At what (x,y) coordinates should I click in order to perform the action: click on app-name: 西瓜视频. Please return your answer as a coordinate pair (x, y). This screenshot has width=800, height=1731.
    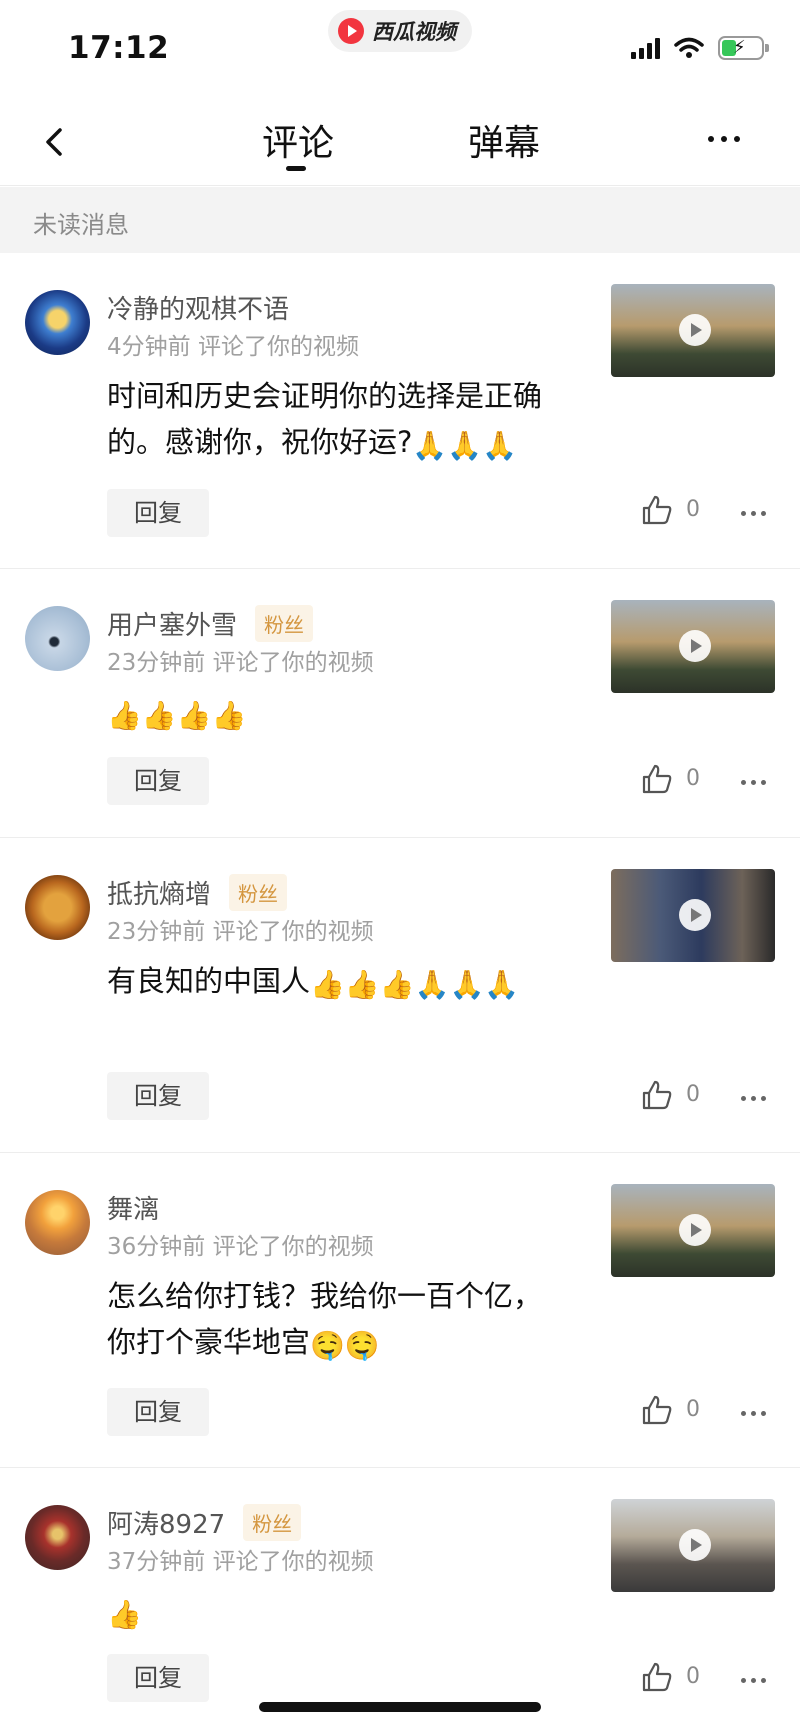
    Looking at the image, I should click on (414, 32).